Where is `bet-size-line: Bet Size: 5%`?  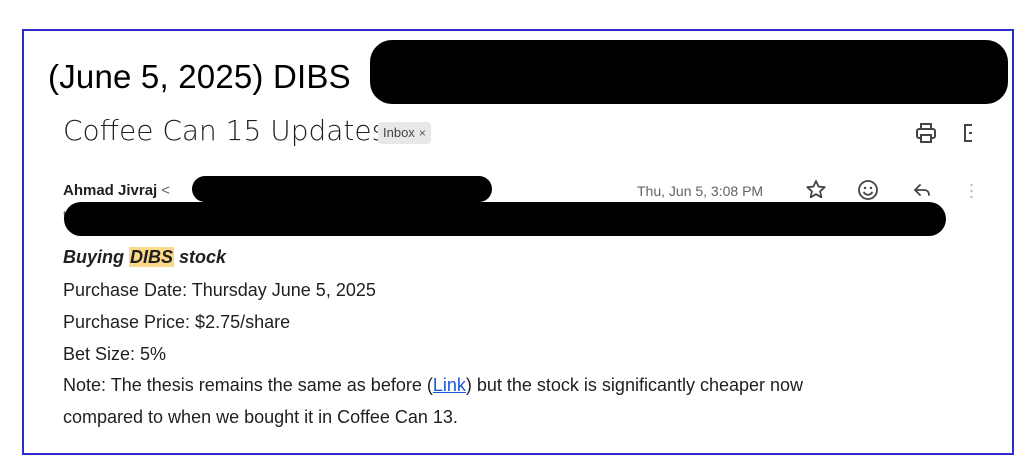
bet-size-line: Bet Size: 5% is located at coordinates (115, 354).